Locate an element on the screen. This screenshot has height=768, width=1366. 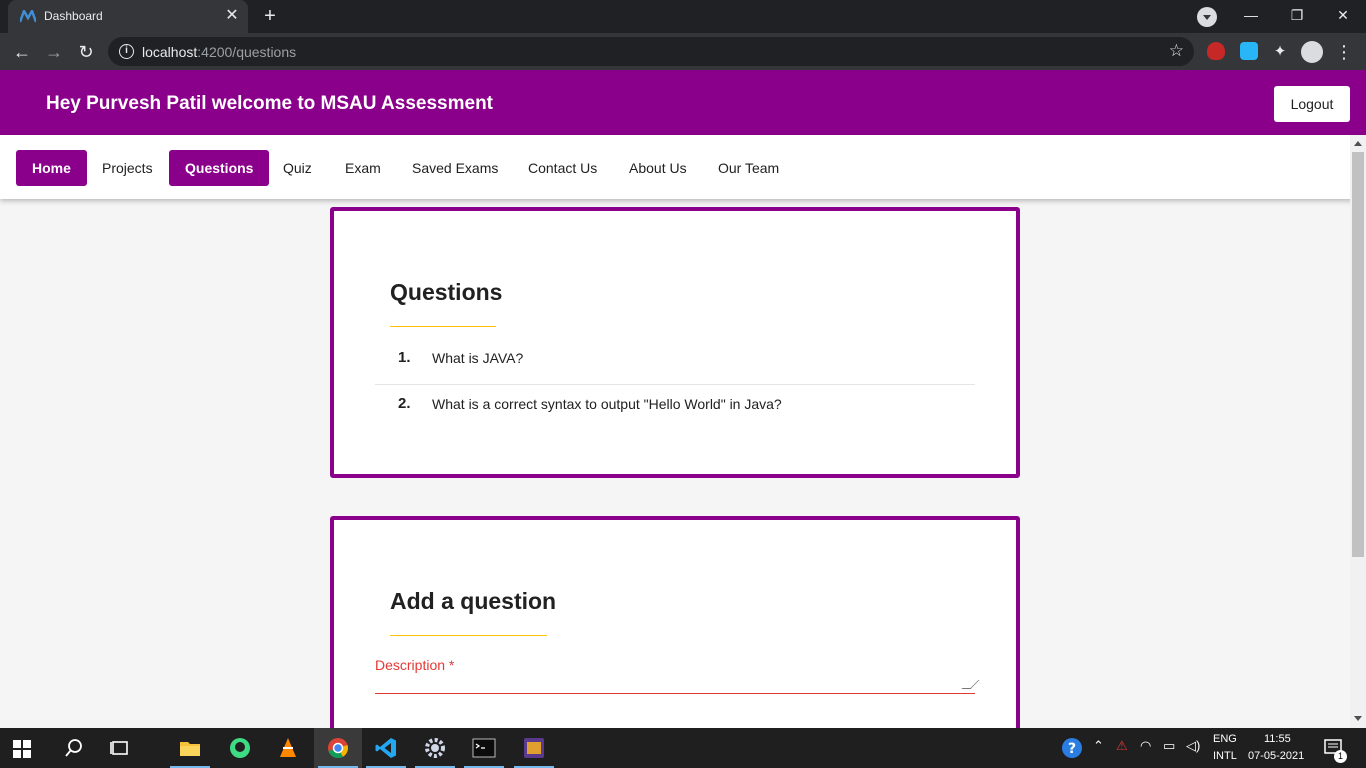
android-studio-taskbar-button is located at coordinates (240, 748).